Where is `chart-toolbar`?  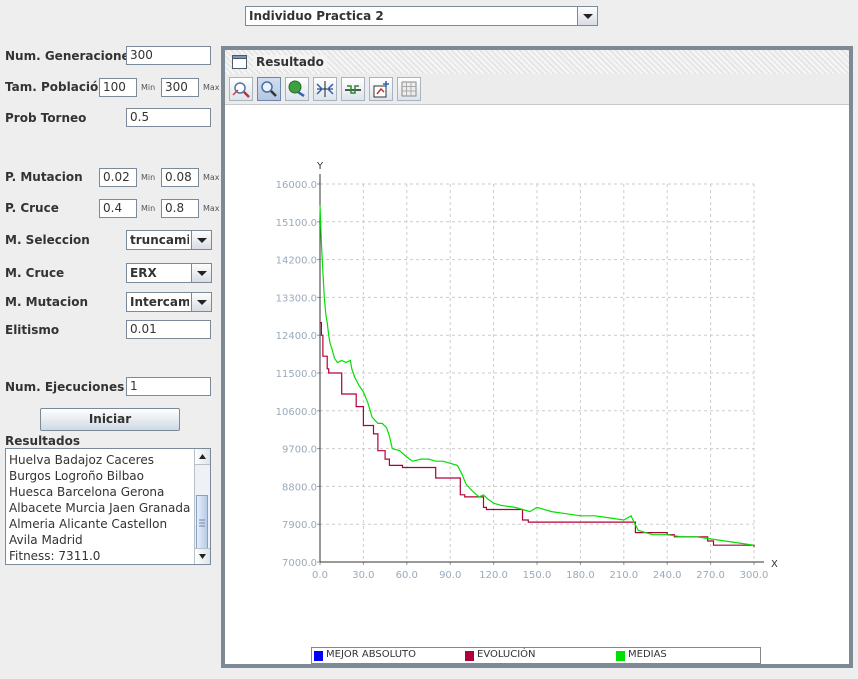
chart-toolbar is located at coordinates (537, 89).